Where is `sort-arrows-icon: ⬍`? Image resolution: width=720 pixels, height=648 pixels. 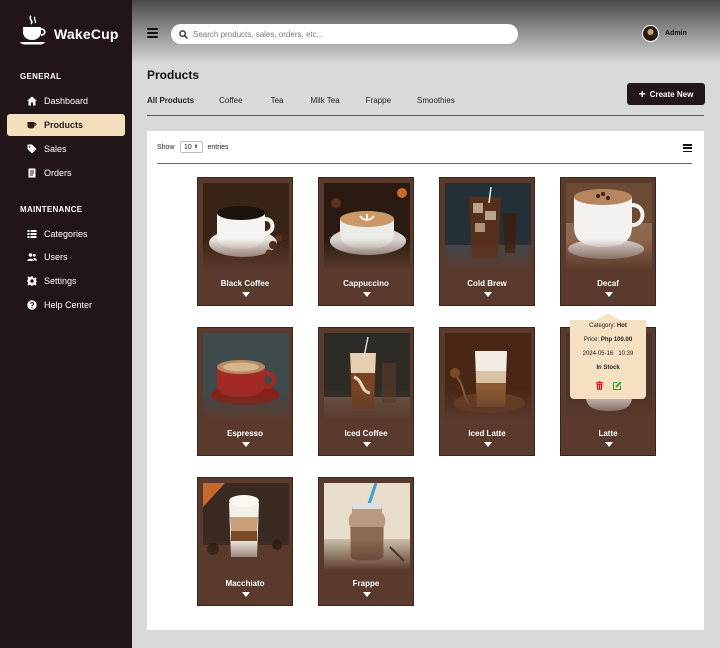
sort-arrows-icon: ⬍ is located at coordinates (196, 147).